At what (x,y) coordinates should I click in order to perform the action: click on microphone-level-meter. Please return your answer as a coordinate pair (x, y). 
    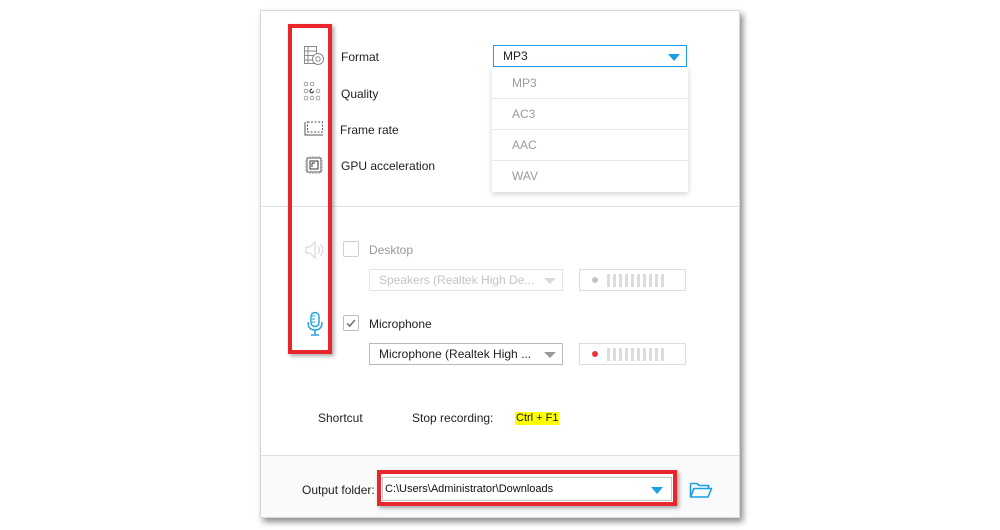
    Looking at the image, I should click on (632, 354).